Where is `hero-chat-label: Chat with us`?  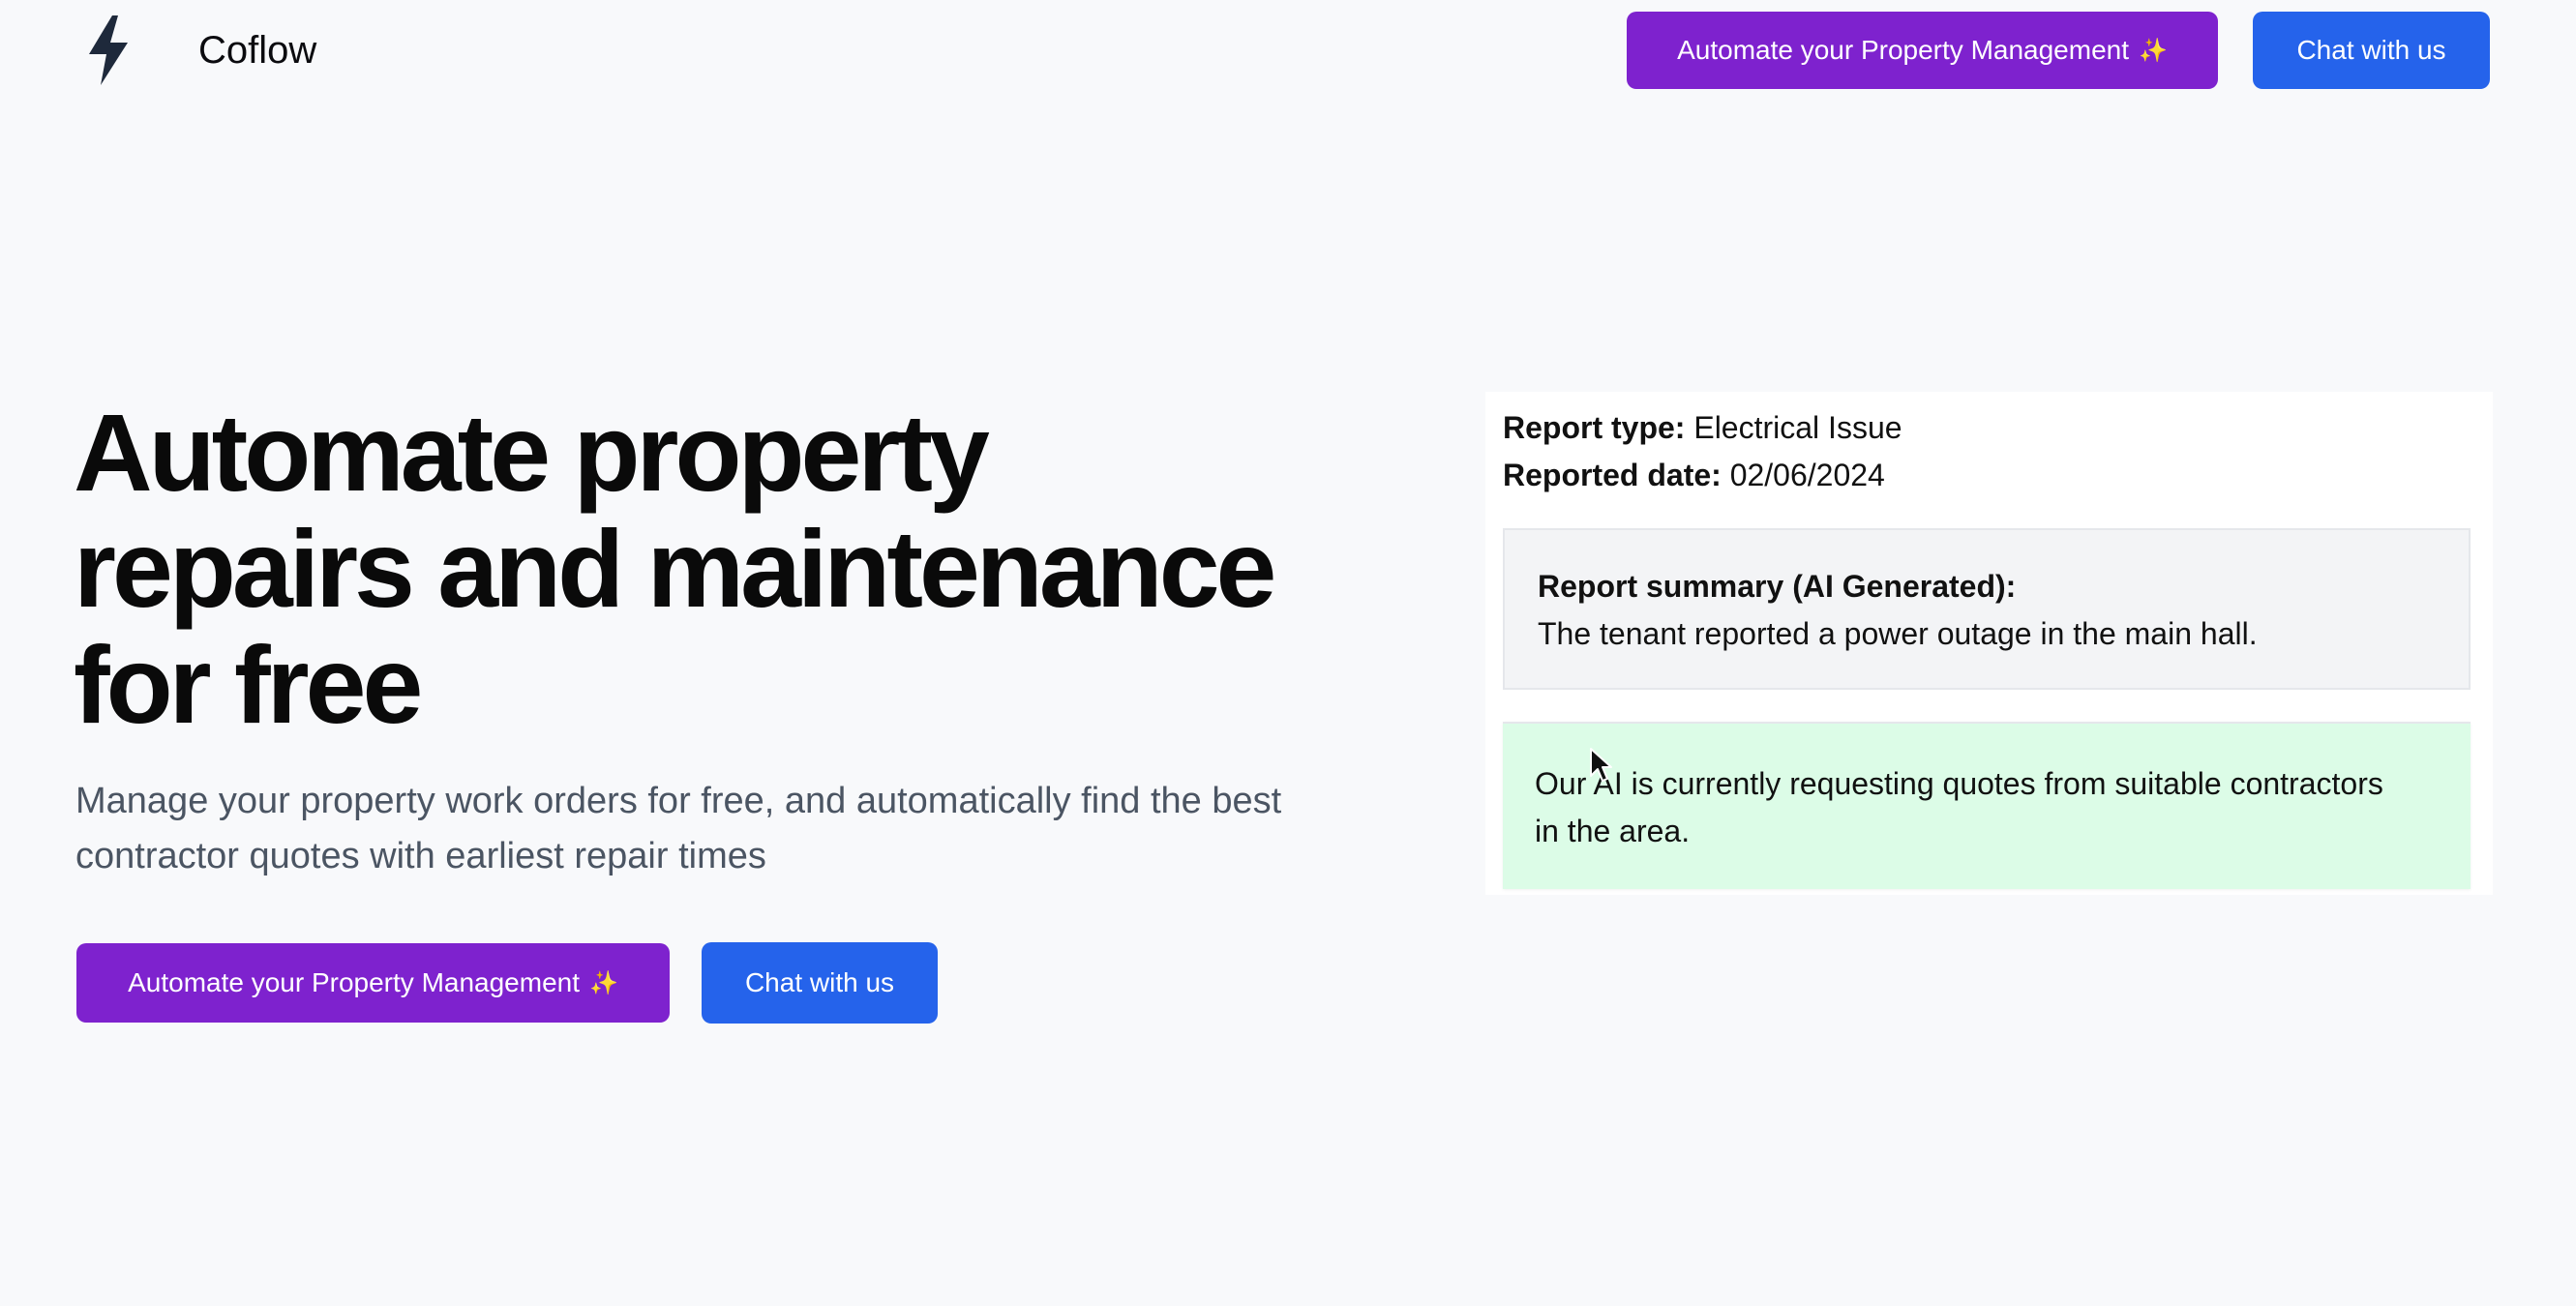
hero-chat-label: Chat with us is located at coordinates (819, 982).